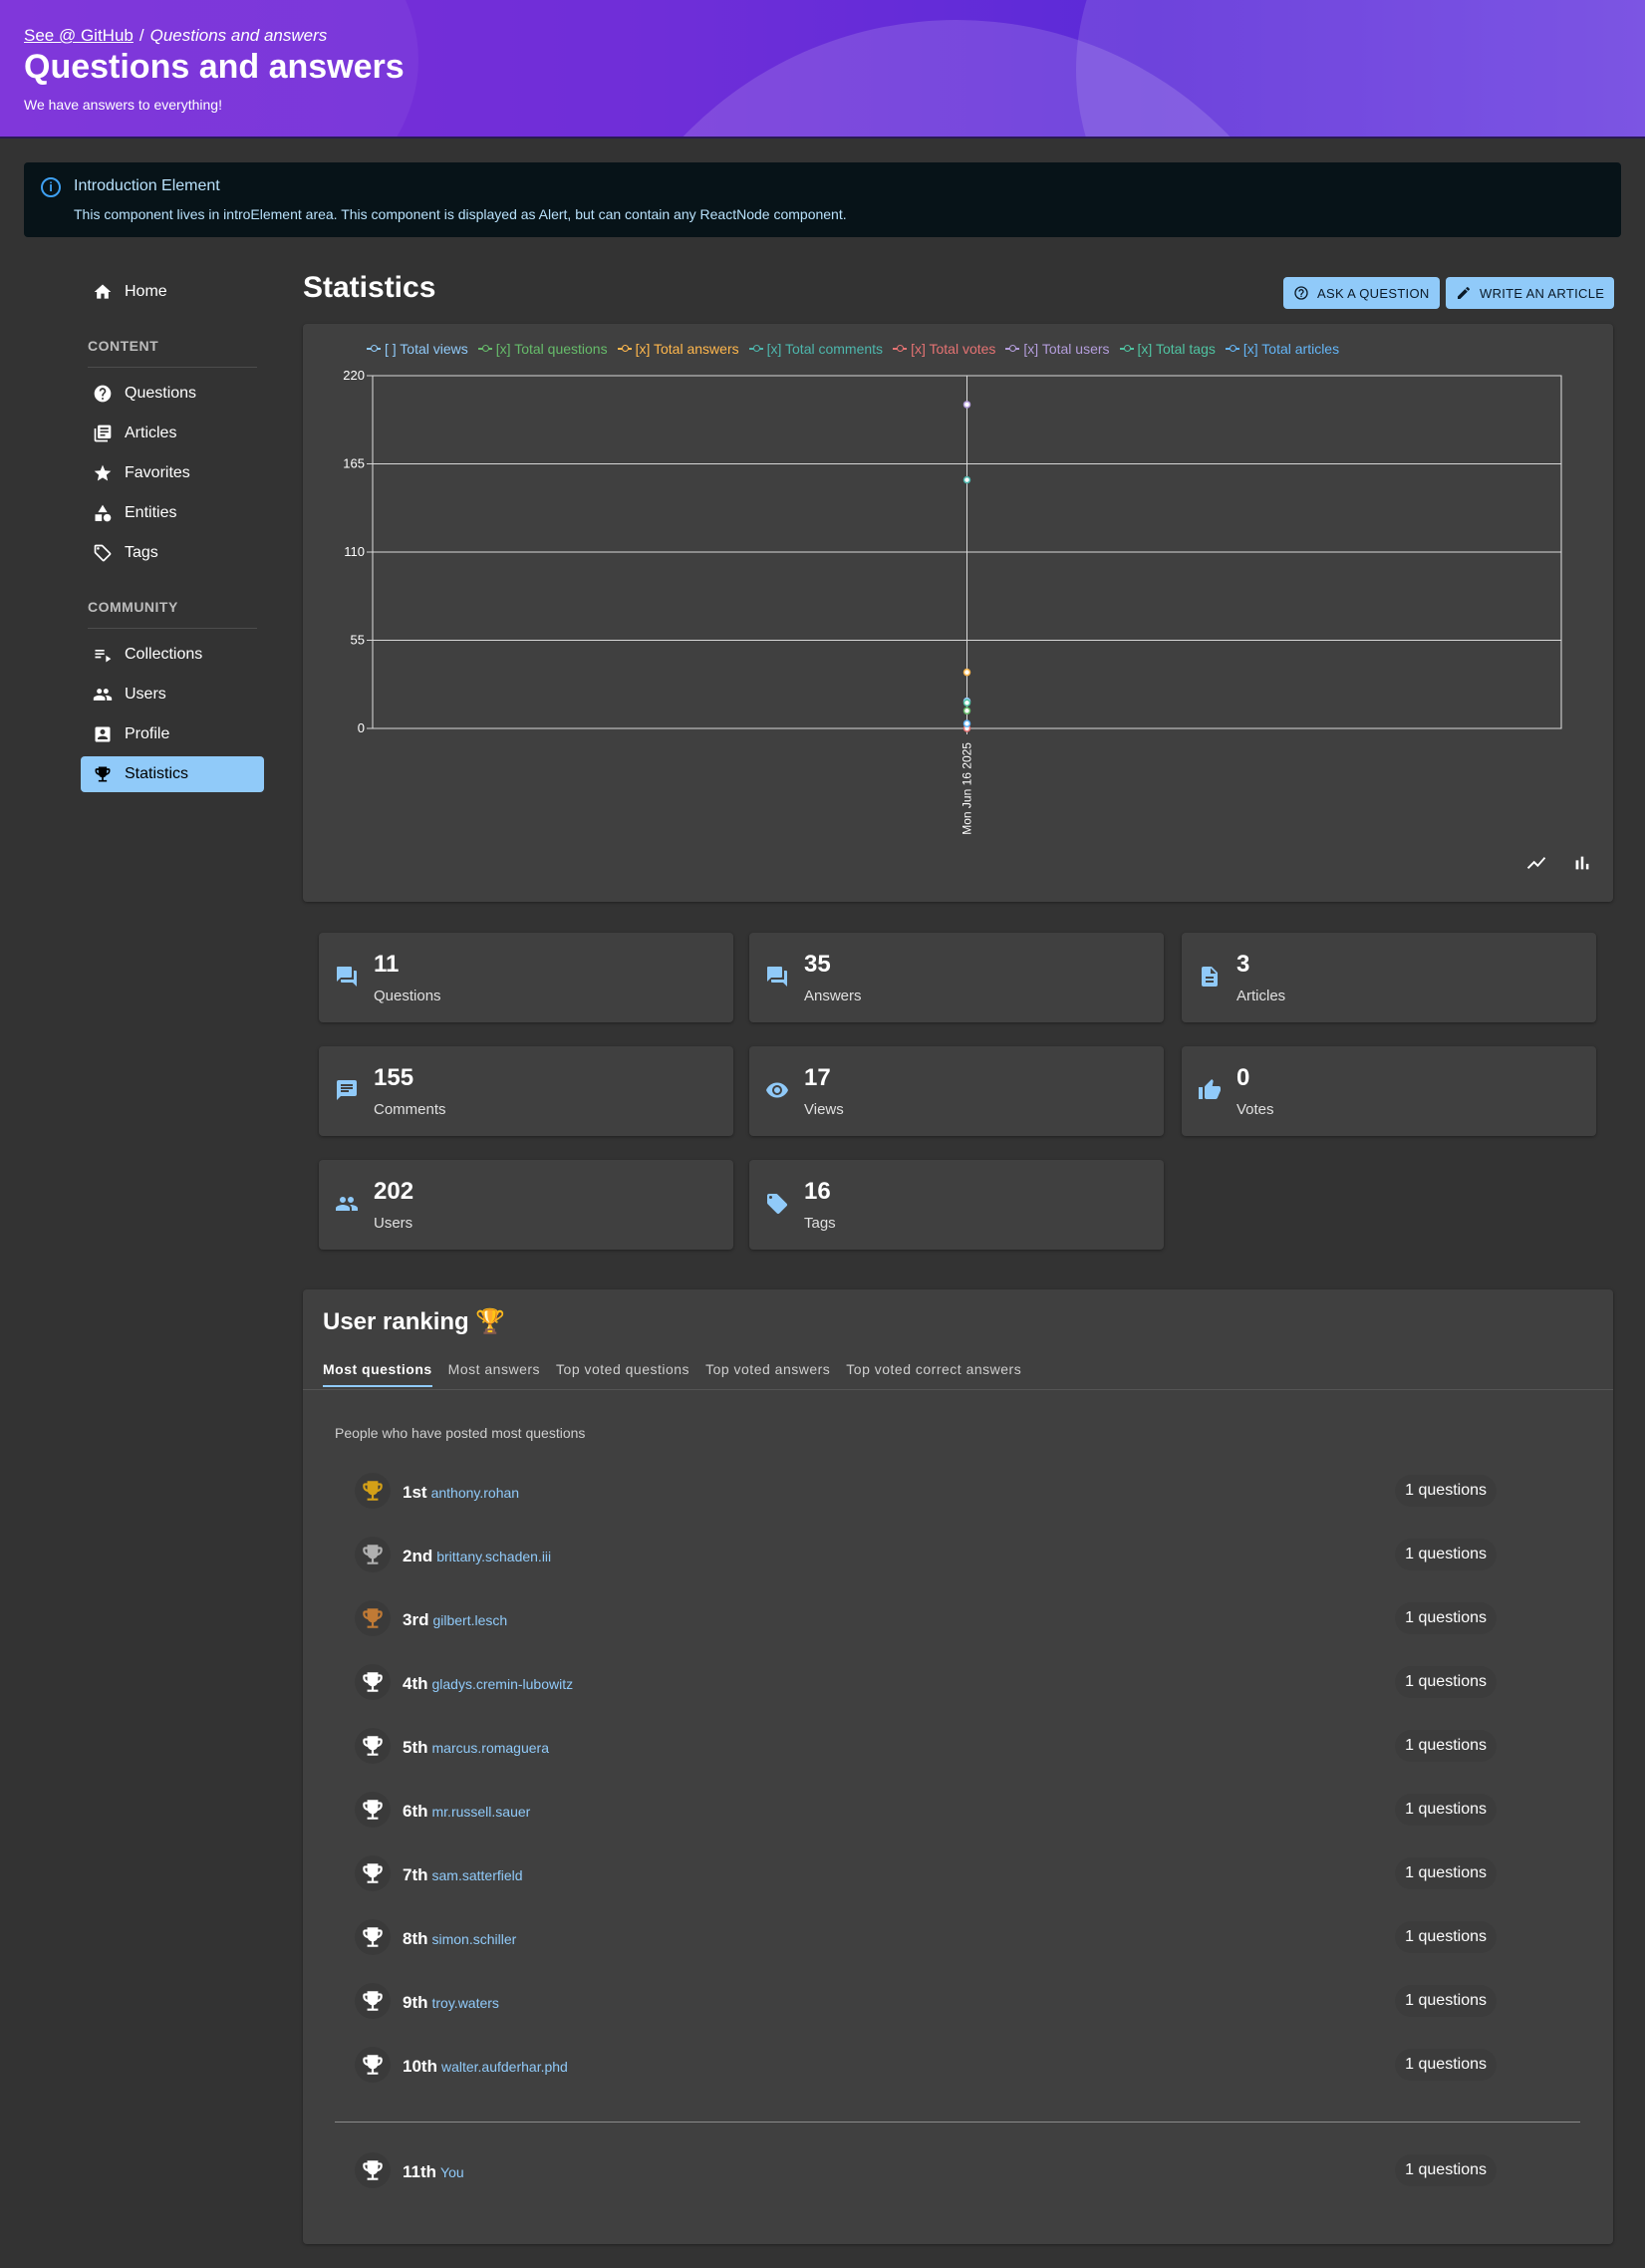 The height and width of the screenshot is (2268, 1645). What do you see at coordinates (460, 1433) in the screenshot?
I see `ranking-description: People who have posted most questions` at bounding box center [460, 1433].